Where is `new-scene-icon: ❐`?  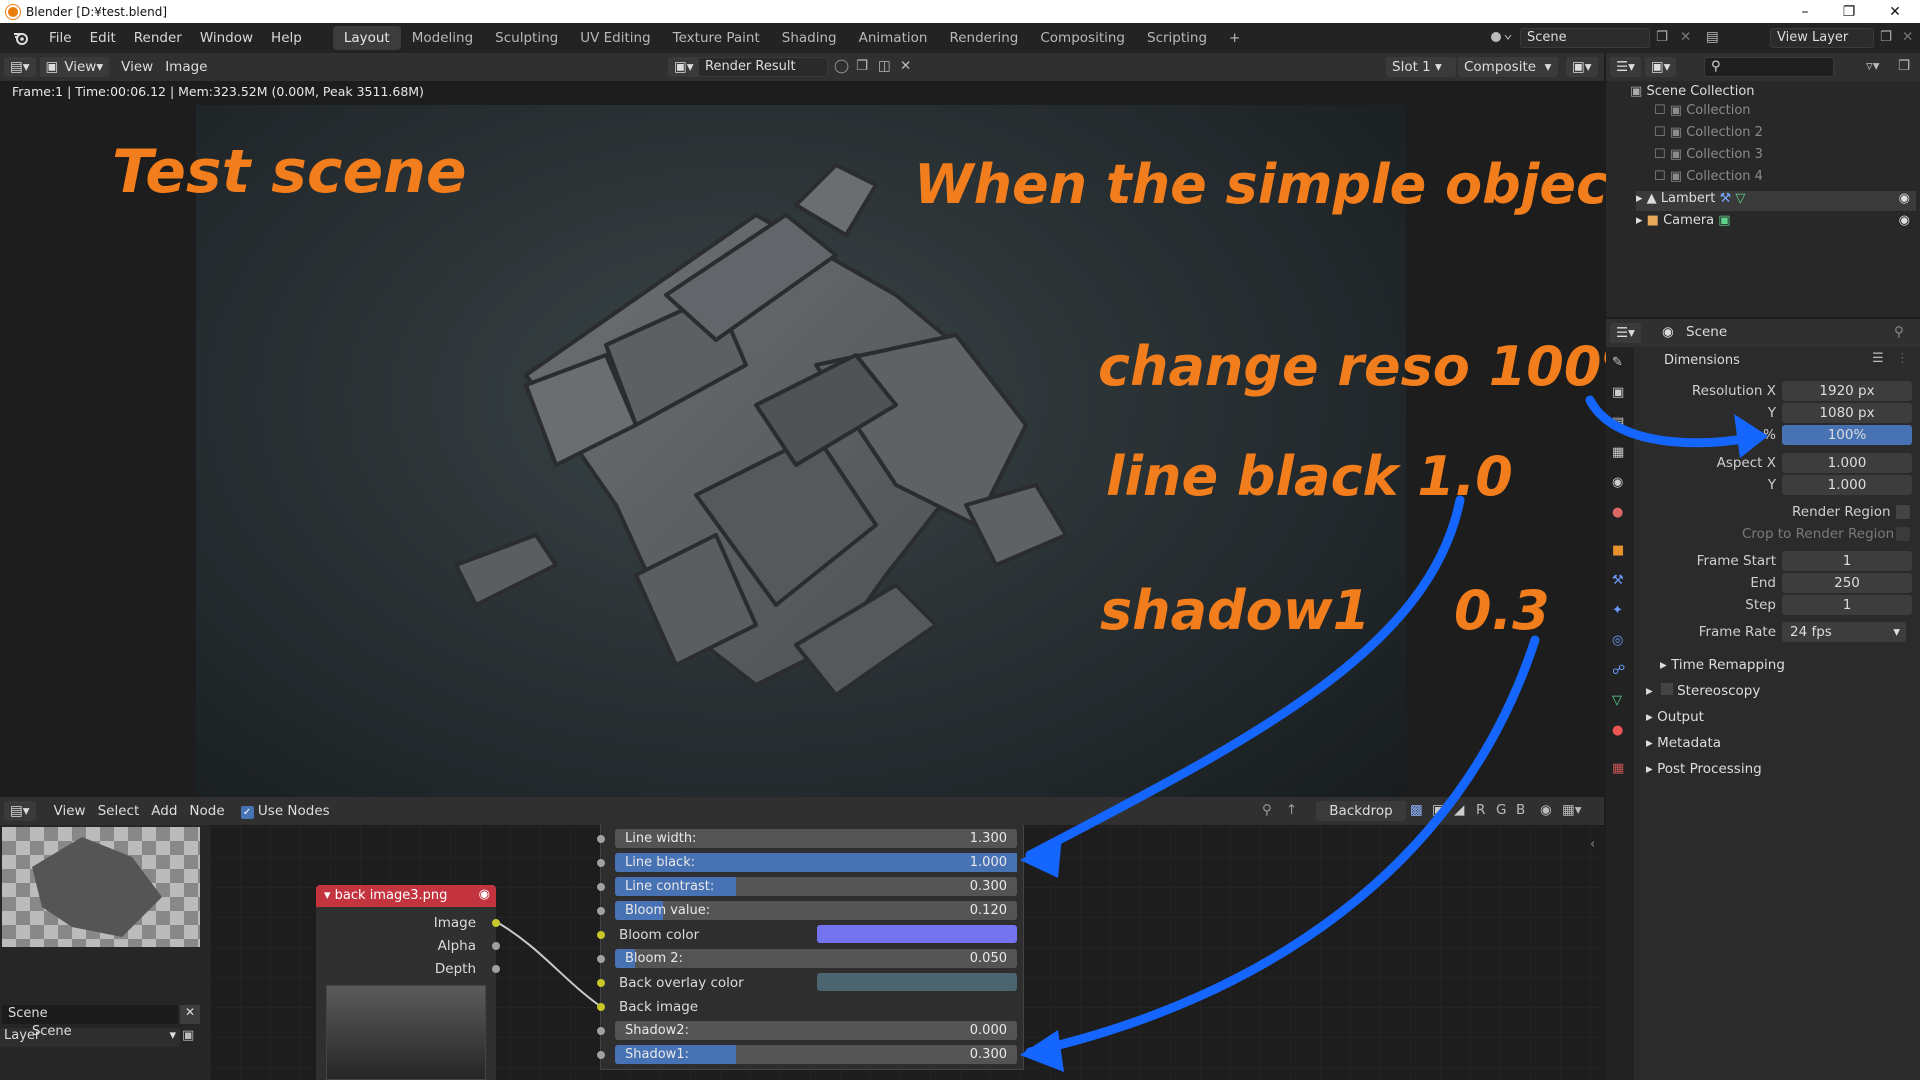 new-scene-icon: ❐ is located at coordinates (1662, 37).